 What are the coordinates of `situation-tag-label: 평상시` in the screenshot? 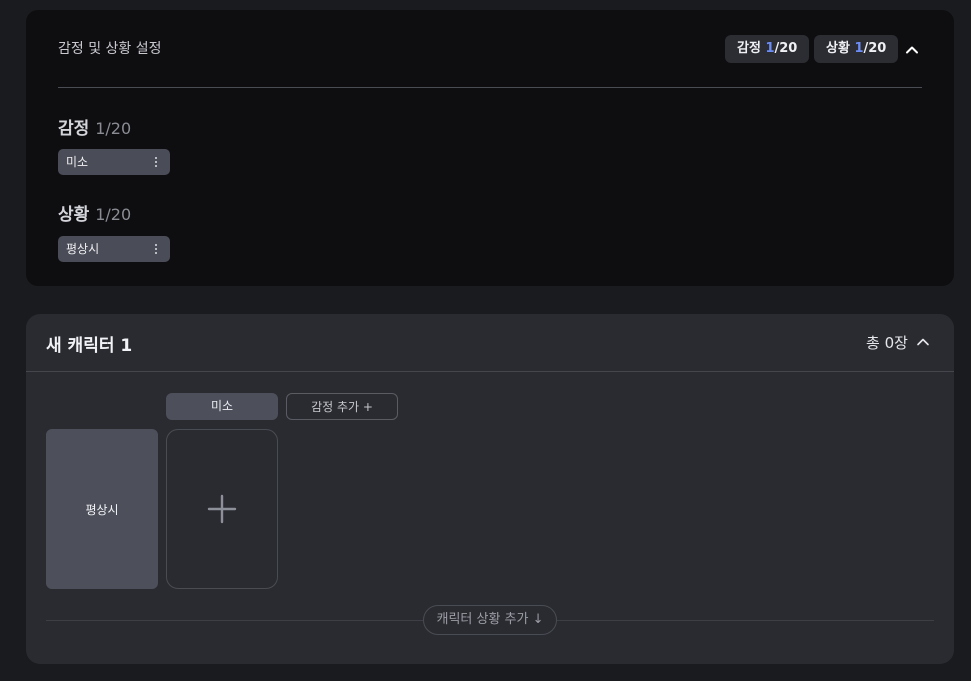 It's located at (83, 249).